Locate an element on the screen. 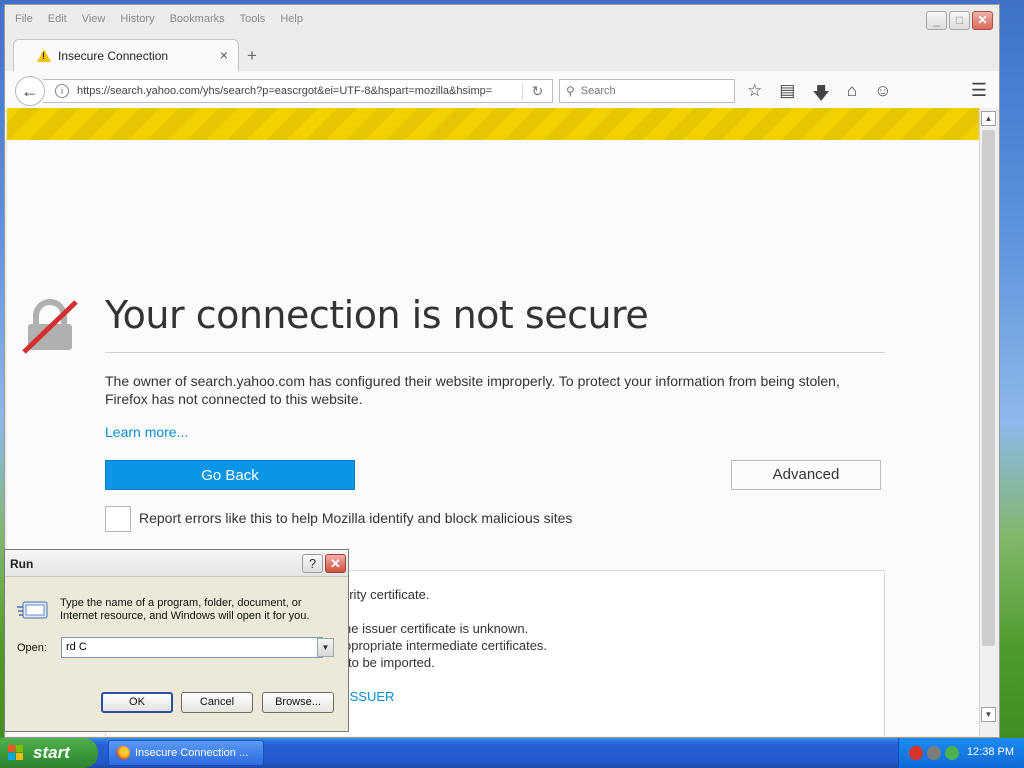 This screenshot has width=1024, height=768. open-field: rd C is located at coordinates (192, 647).